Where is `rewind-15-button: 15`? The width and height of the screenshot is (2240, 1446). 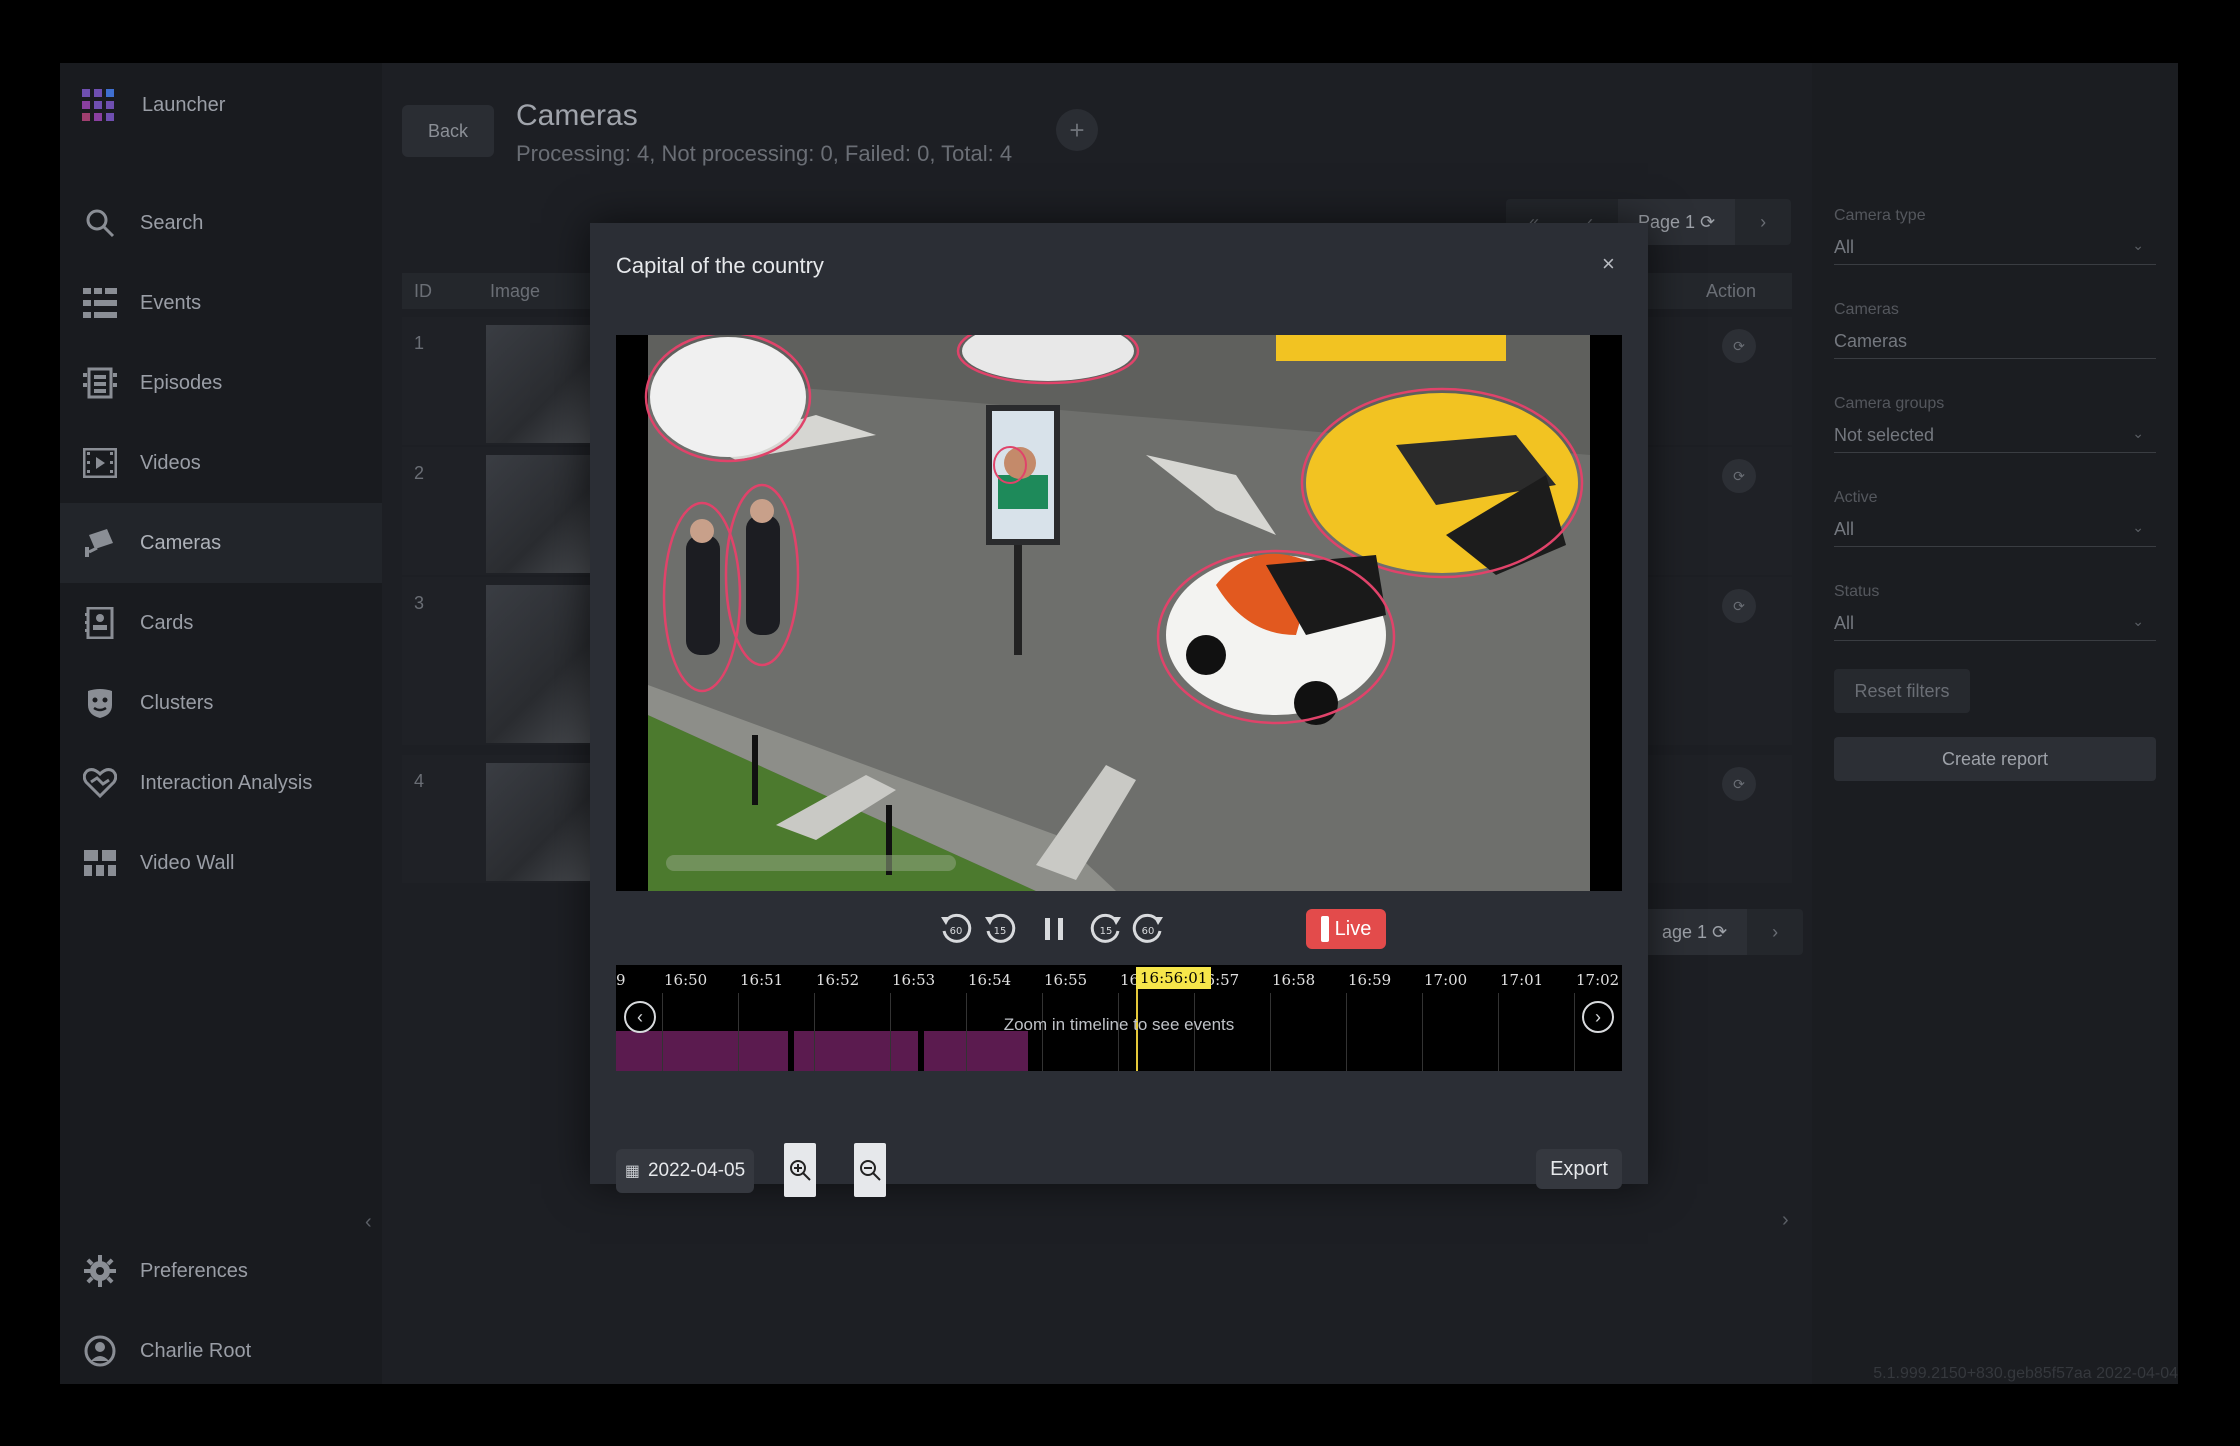 rewind-15-button: 15 is located at coordinates (1000, 929).